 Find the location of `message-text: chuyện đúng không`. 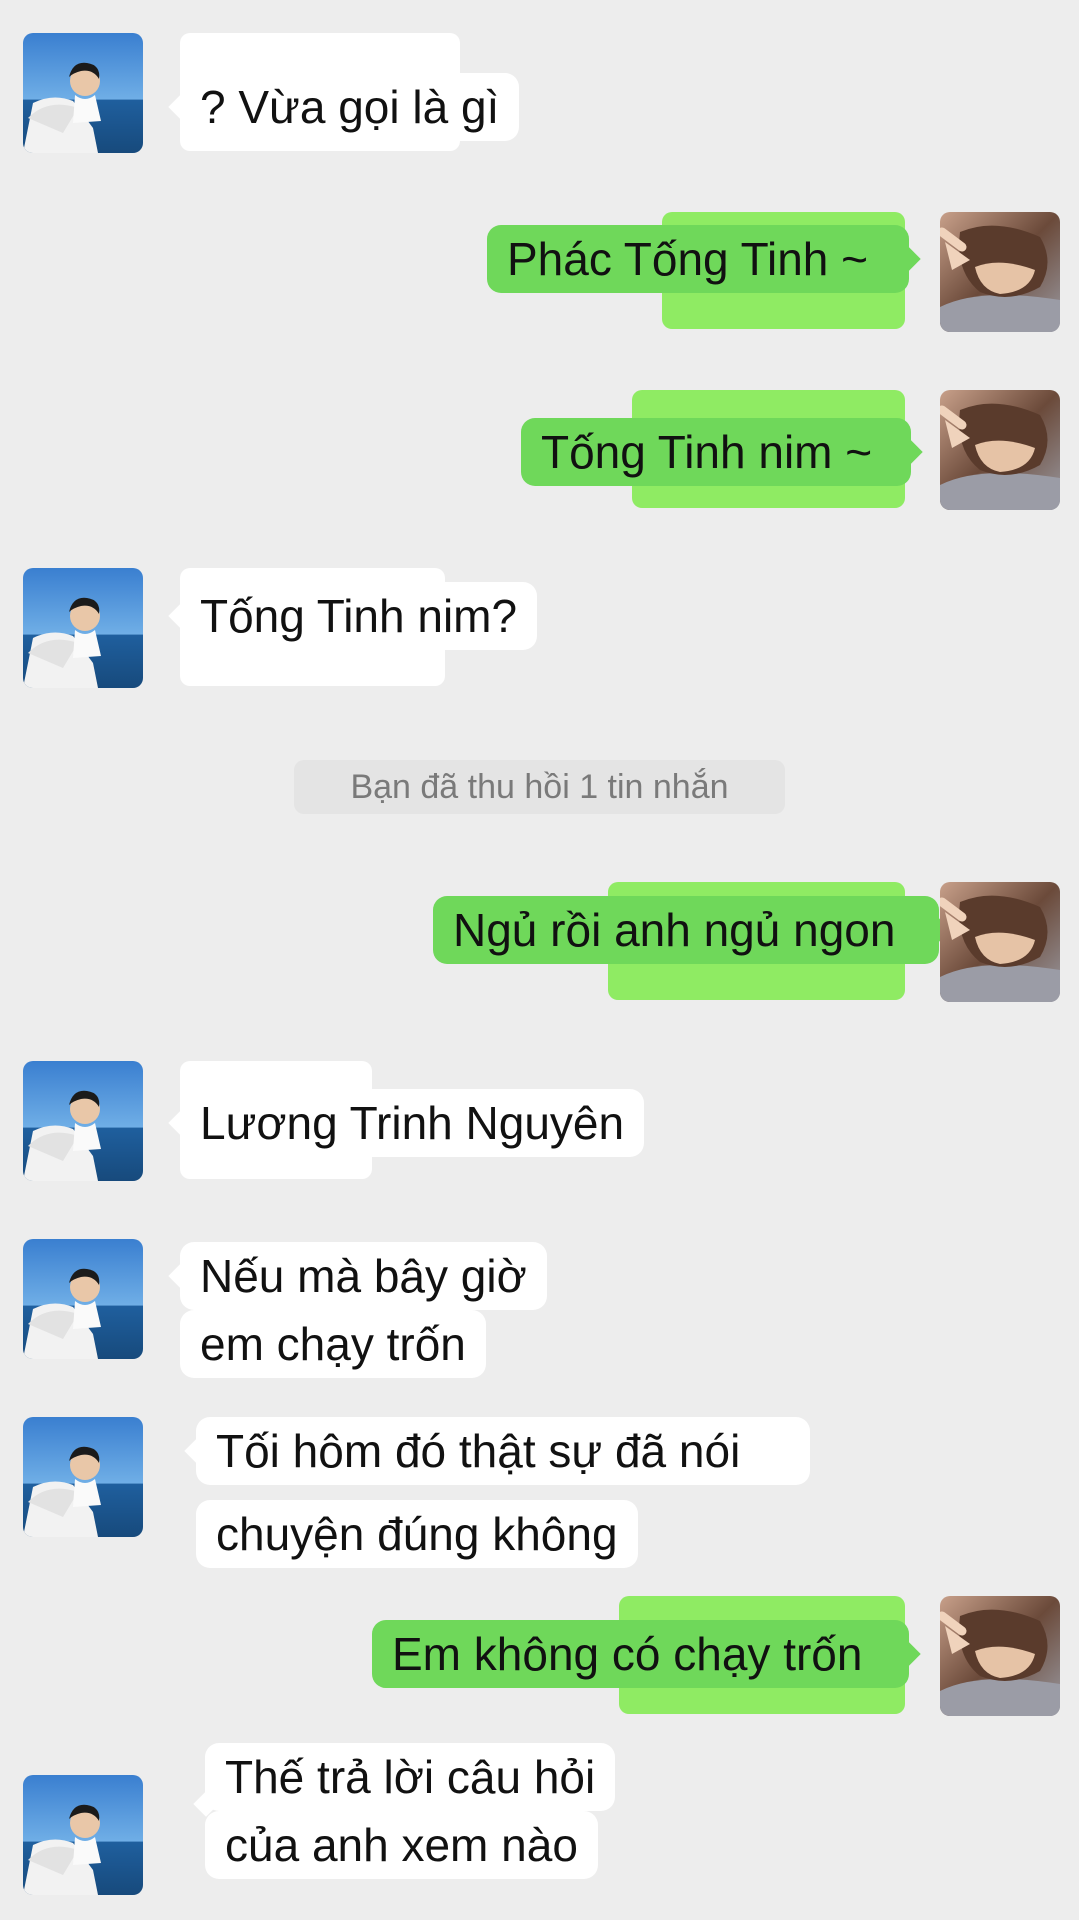

message-text: chuyện đúng không is located at coordinates (417, 1534).